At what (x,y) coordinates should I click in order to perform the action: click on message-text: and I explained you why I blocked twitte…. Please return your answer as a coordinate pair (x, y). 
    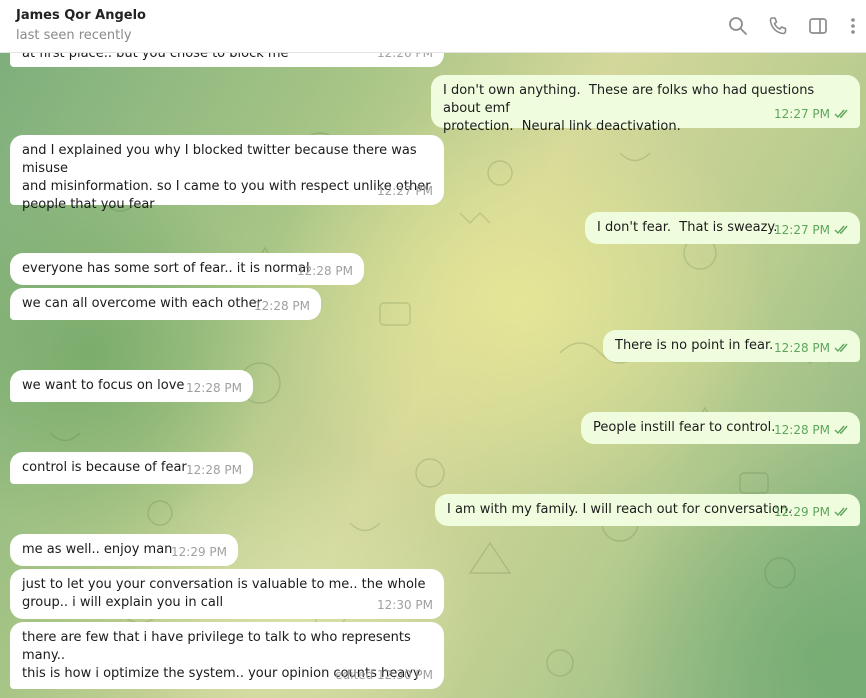
    Looking at the image, I should click on (226, 177).